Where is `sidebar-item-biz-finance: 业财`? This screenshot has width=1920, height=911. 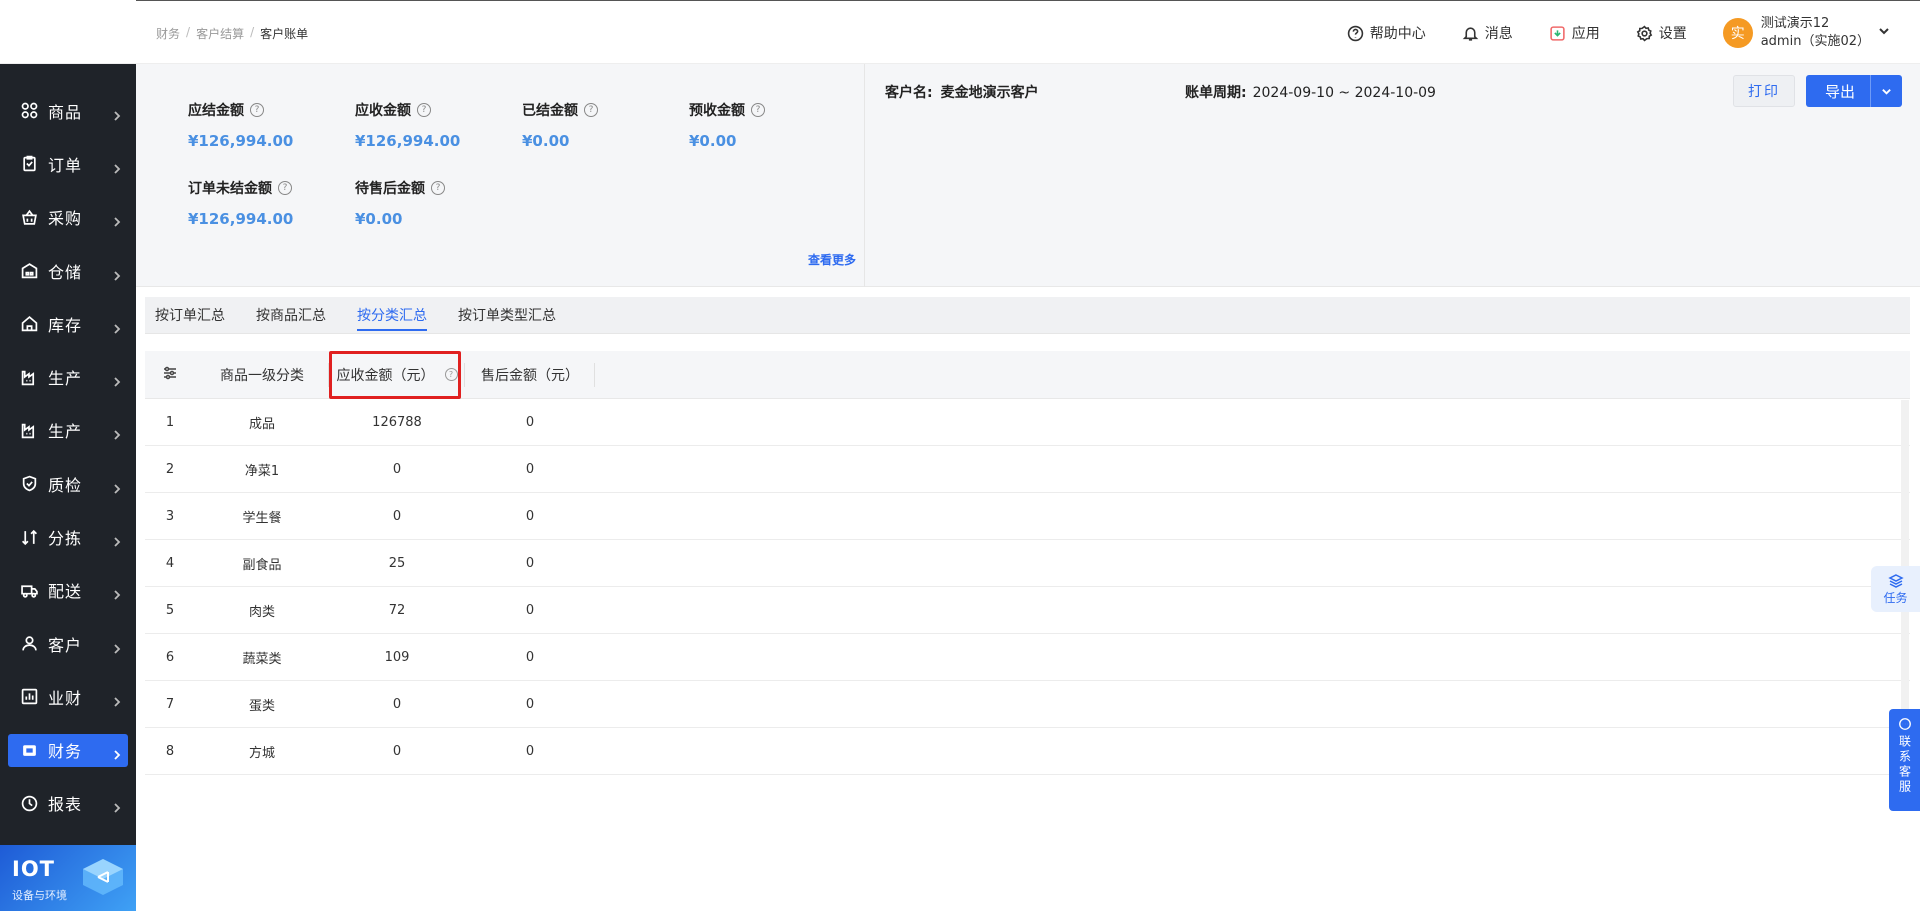
sidebar-item-biz-finance: 业财 is located at coordinates (68, 696).